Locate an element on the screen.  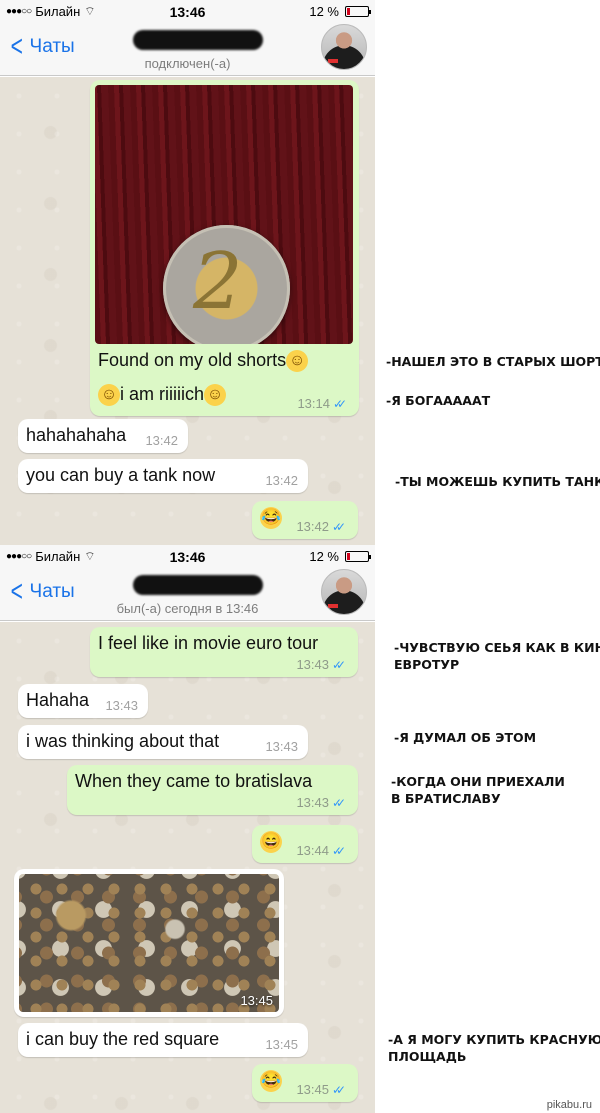
photo-coin: 2 is located at coordinates (224, 214).